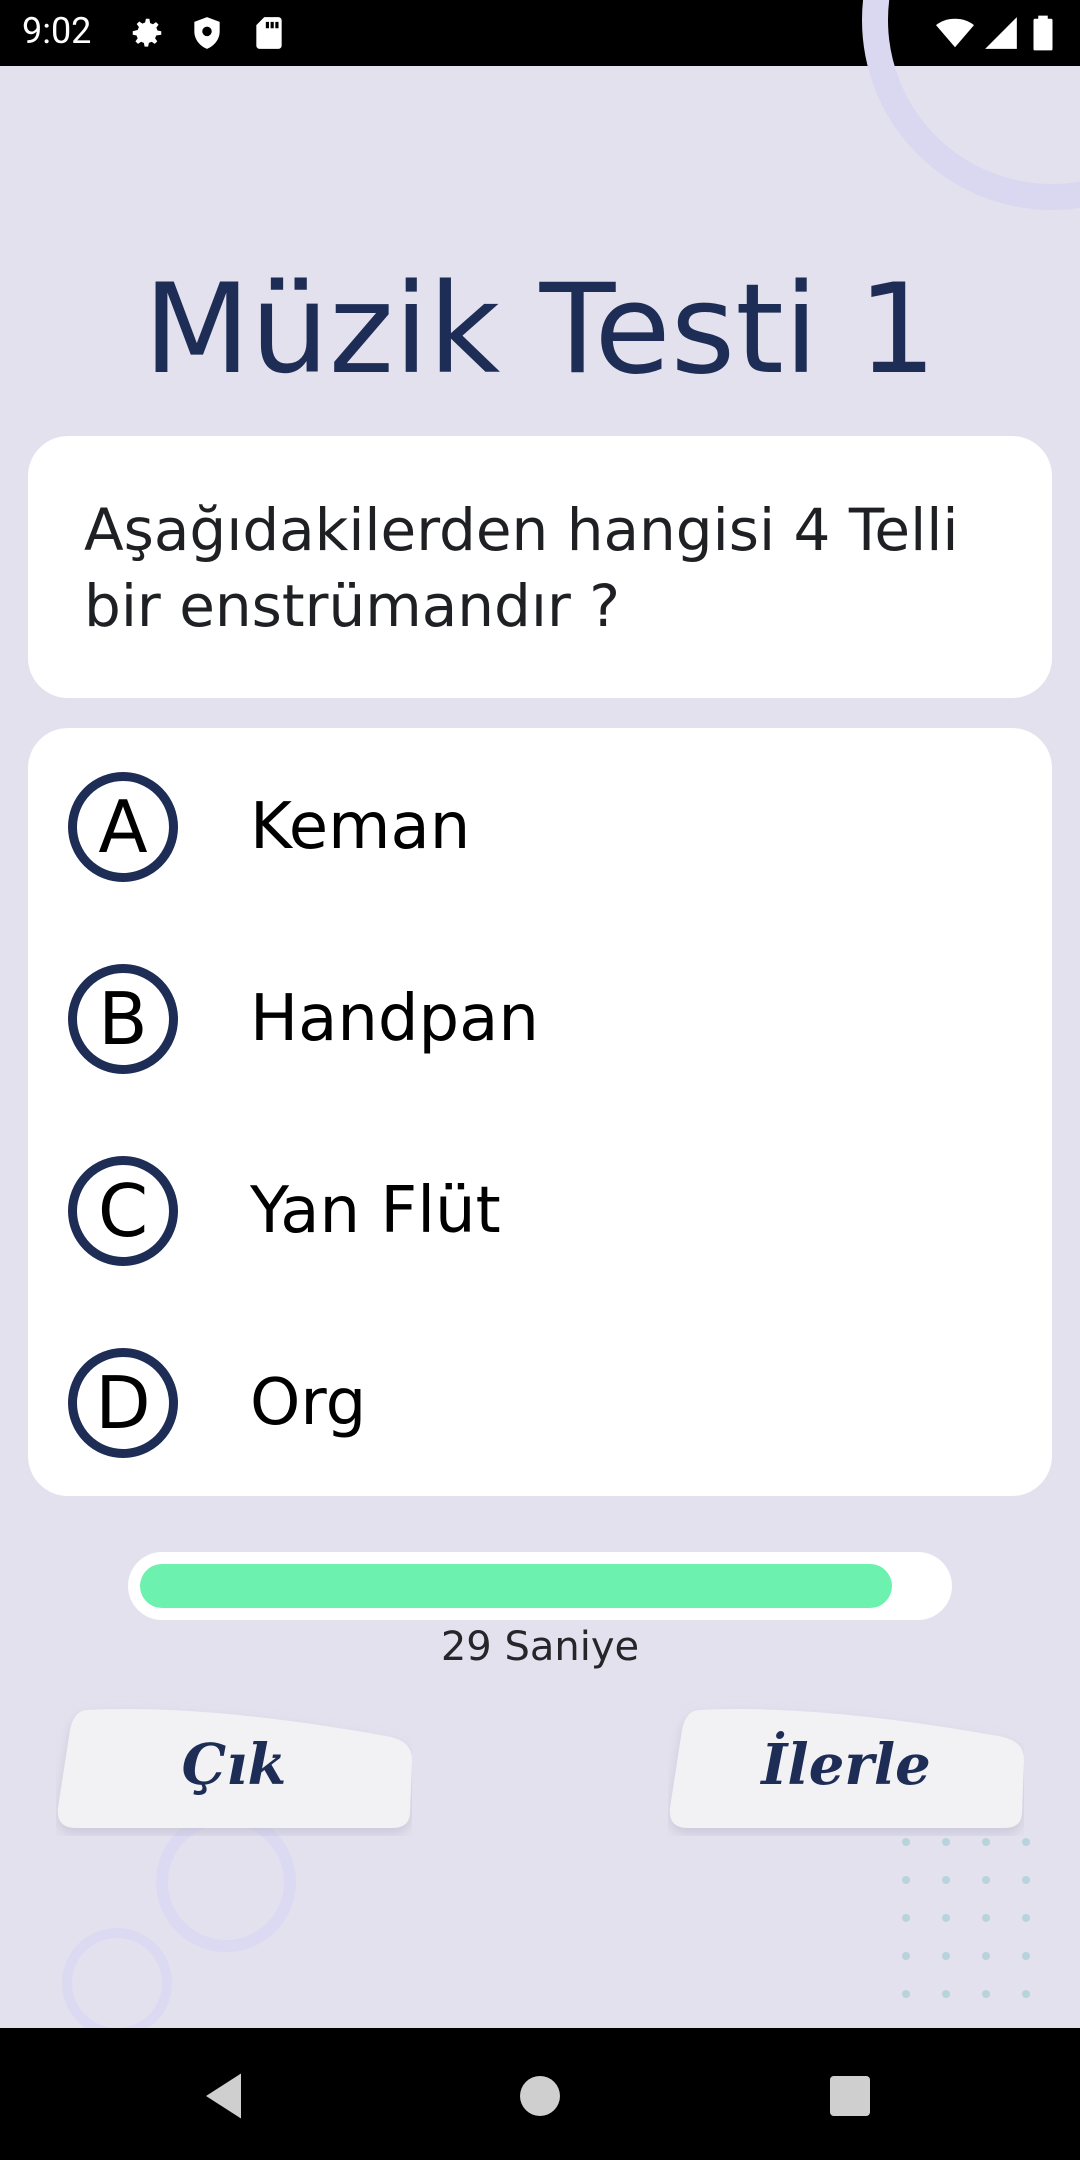 The height and width of the screenshot is (2160, 1080). I want to click on next-button: İlerle, so click(846, 1768).